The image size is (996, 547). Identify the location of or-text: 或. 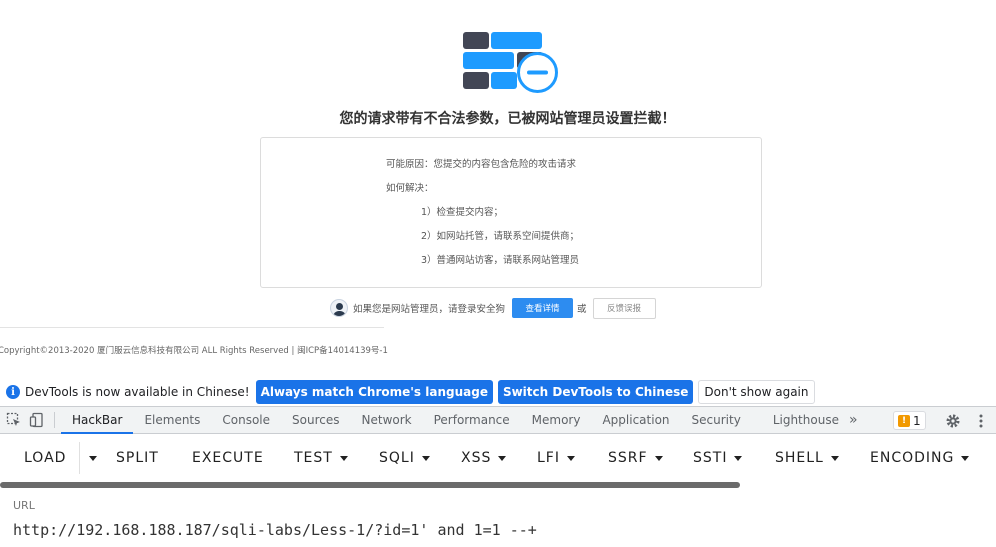
(582, 309).